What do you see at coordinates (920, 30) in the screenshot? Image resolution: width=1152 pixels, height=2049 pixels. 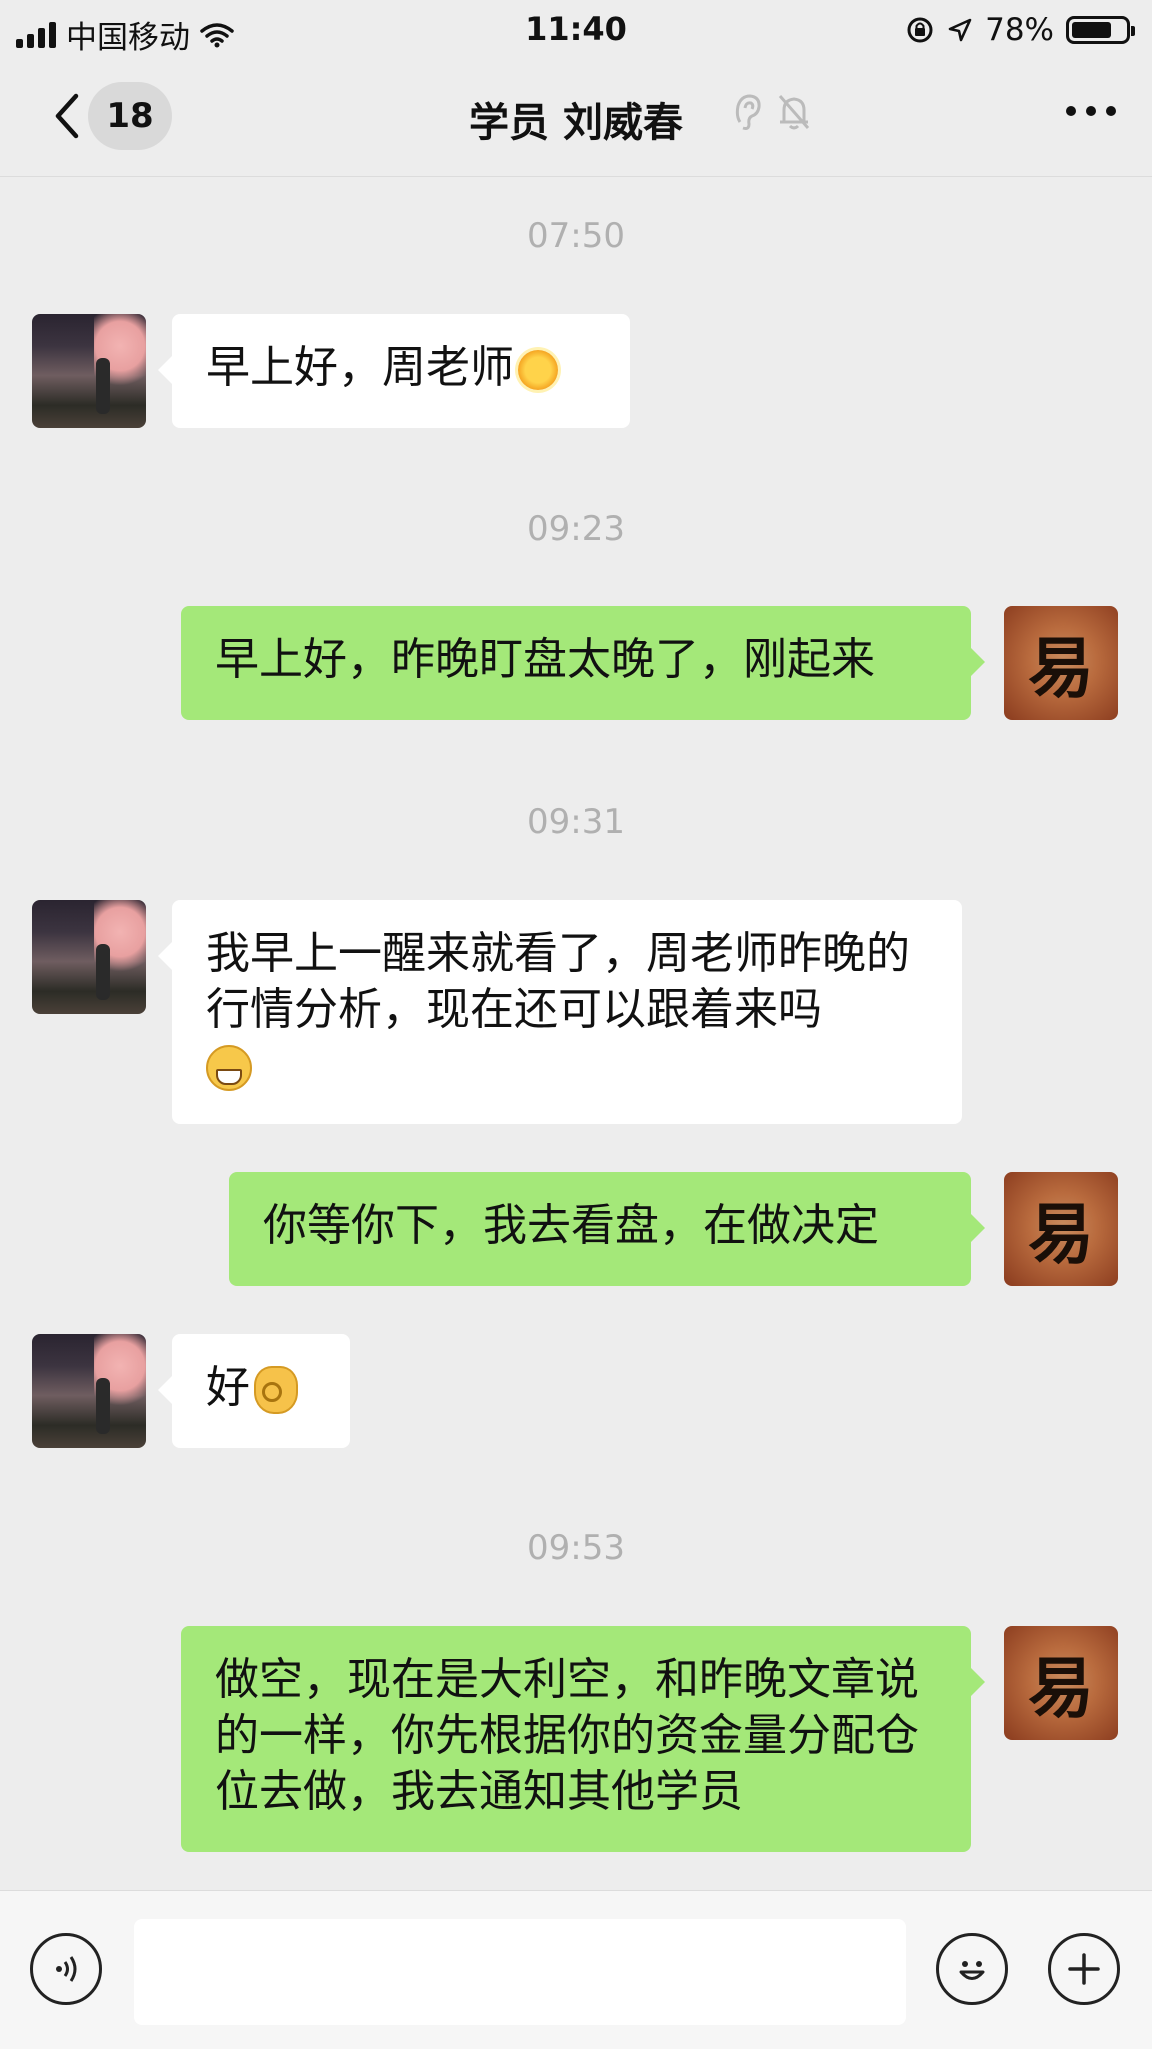 I see `orientation-lock-icon` at bounding box center [920, 30].